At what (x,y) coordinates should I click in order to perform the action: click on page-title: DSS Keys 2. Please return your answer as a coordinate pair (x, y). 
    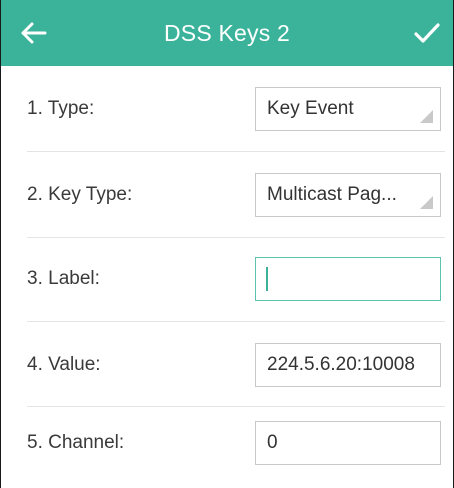
    Looking at the image, I should click on (227, 32).